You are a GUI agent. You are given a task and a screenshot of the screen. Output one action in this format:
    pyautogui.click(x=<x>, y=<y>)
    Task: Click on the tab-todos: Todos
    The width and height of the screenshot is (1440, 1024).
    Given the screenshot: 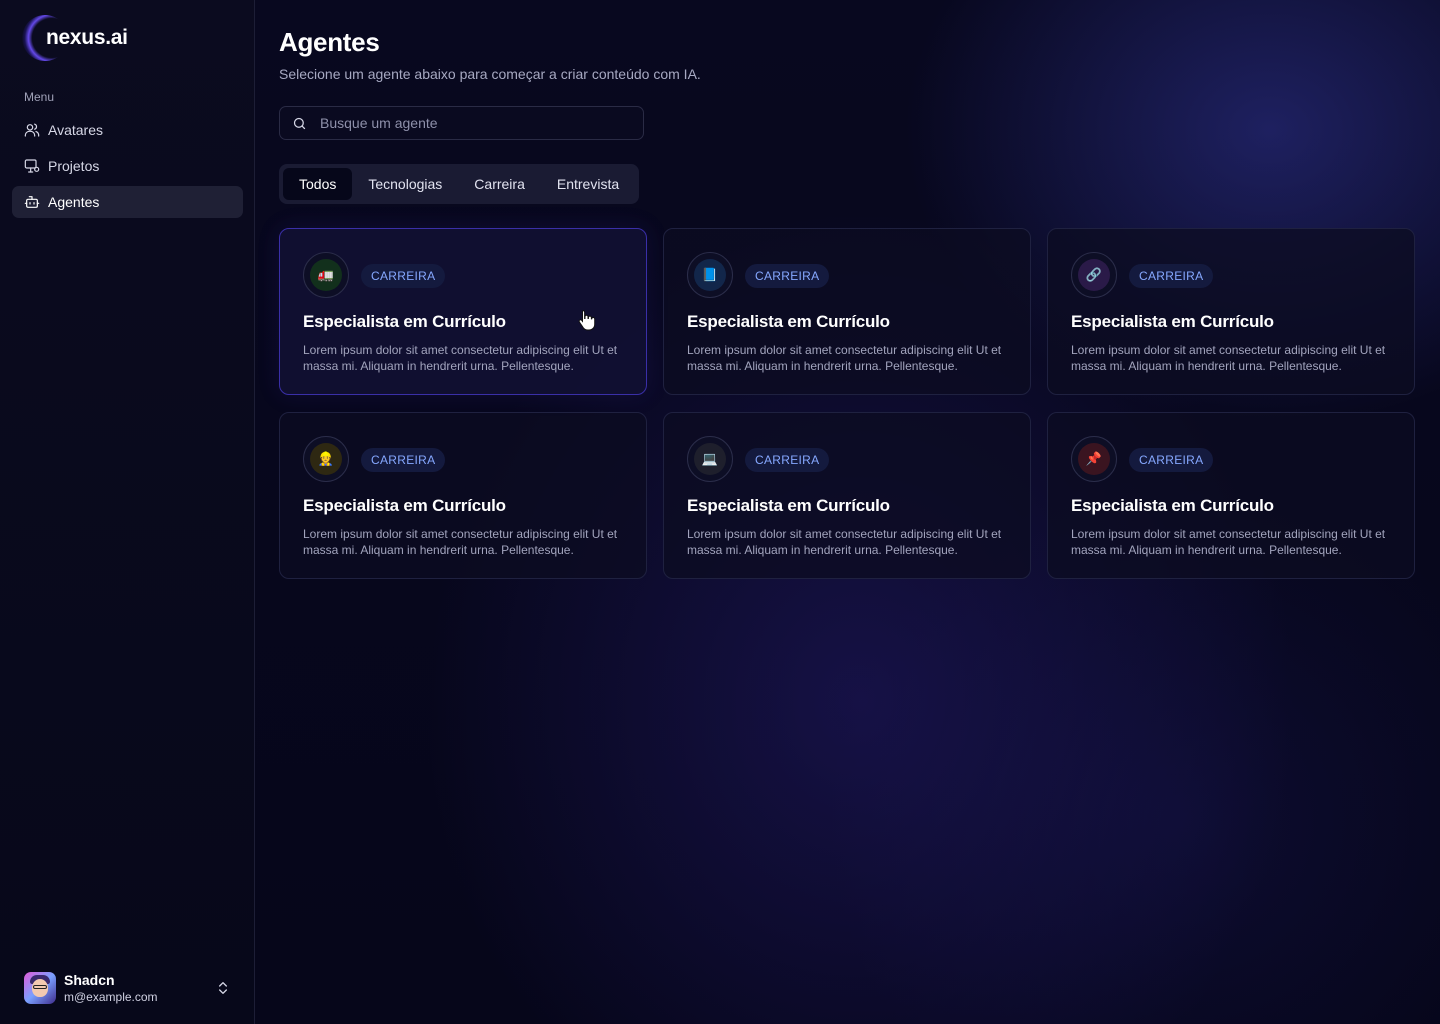 What is the action you would take?
    pyautogui.click(x=318, y=184)
    